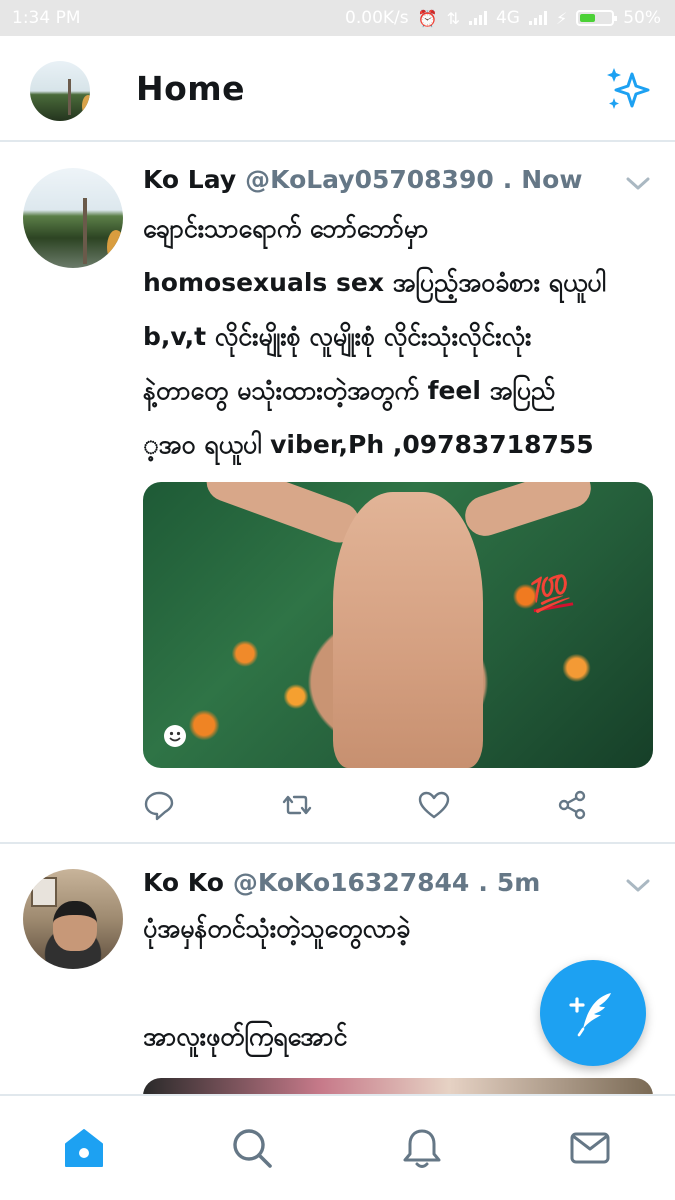  What do you see at coordinates (561, 18) in the screenshot?
I see `charging-icon: ⚡` at bounding box center [561, 18].